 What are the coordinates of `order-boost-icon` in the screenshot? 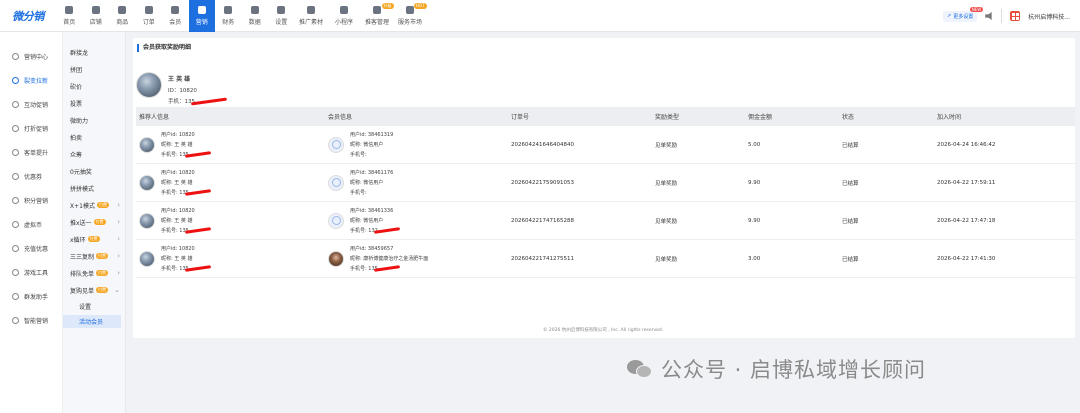 It's located at (15, 152).